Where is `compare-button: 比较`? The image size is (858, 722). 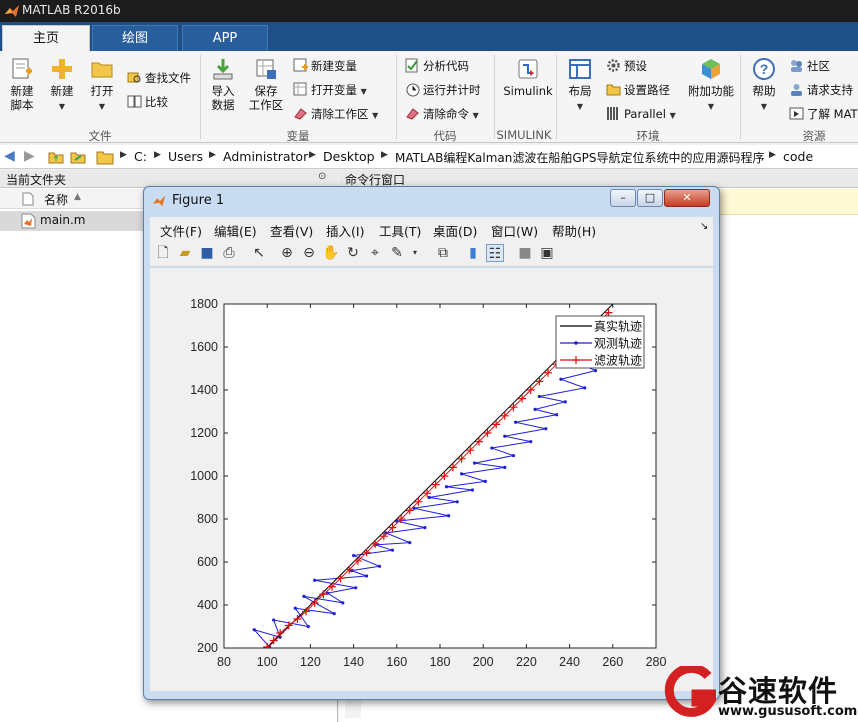
compare-button: 比较 is located at coordinates (147, 102).